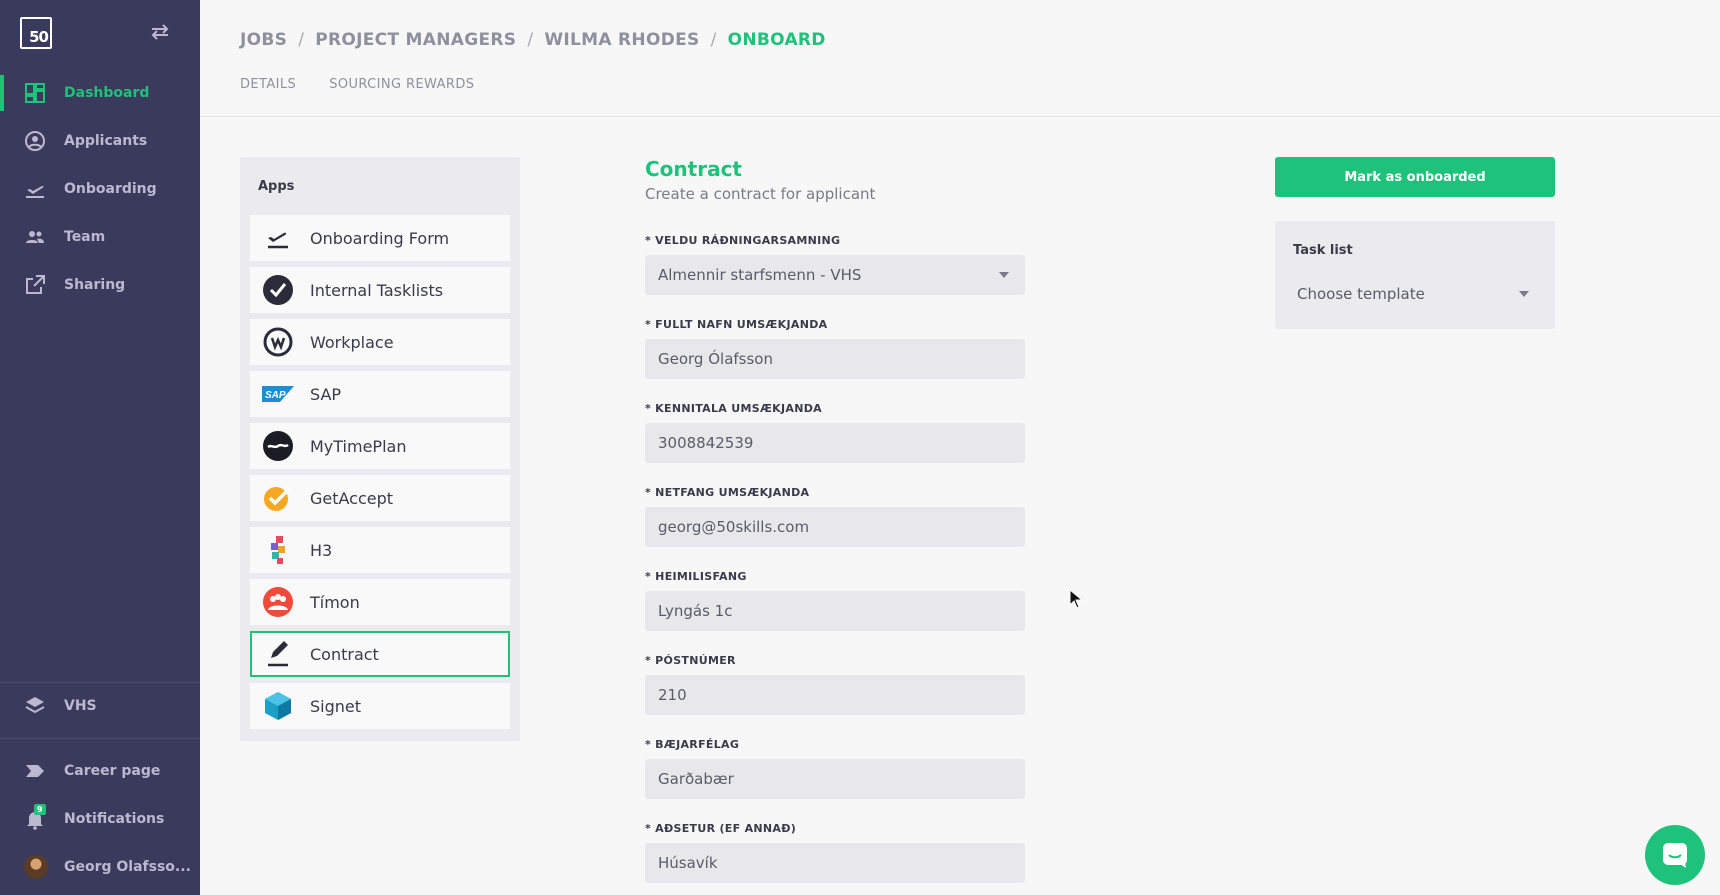 The image size is (1720, 895). What do you see at coordinates (278, 654) in the screenshot?
I see `pen-icon` at bounding box center [278, 654].